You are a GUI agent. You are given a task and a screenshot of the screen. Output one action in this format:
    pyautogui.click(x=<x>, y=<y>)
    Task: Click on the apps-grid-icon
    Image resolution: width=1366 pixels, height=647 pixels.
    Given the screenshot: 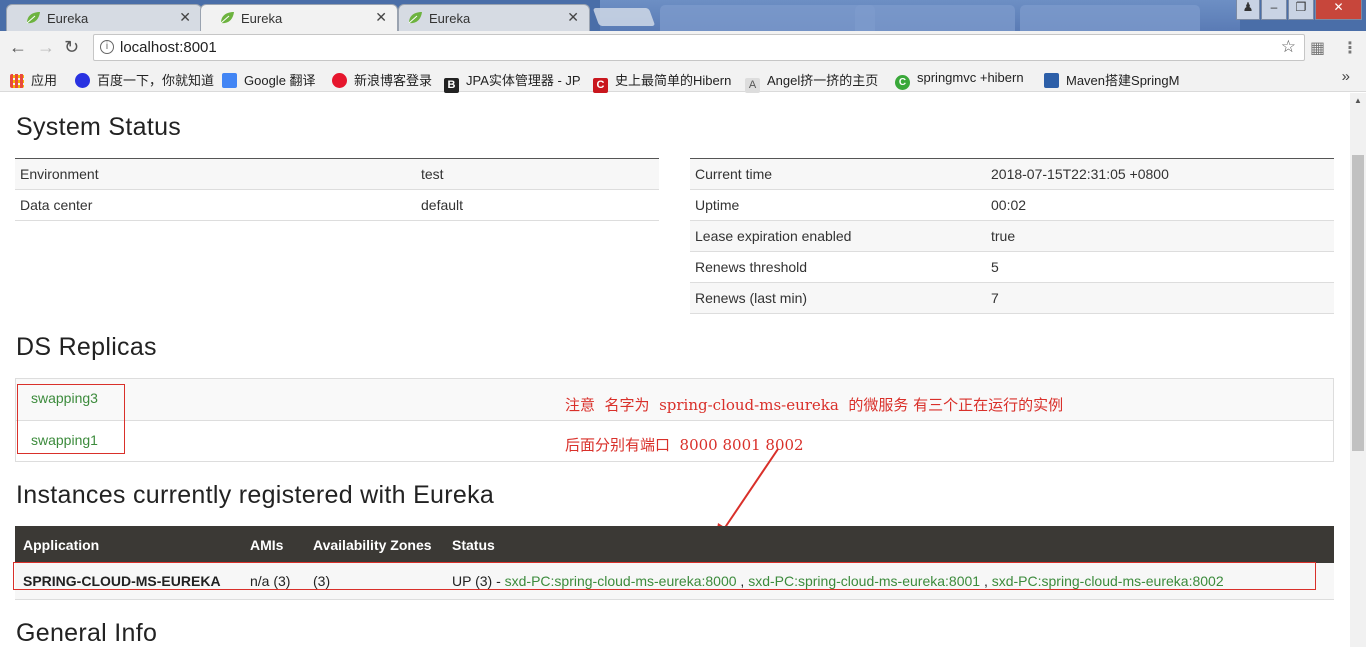 What is the action you would take?
    pyautogui.click(x=17, y=81)
    